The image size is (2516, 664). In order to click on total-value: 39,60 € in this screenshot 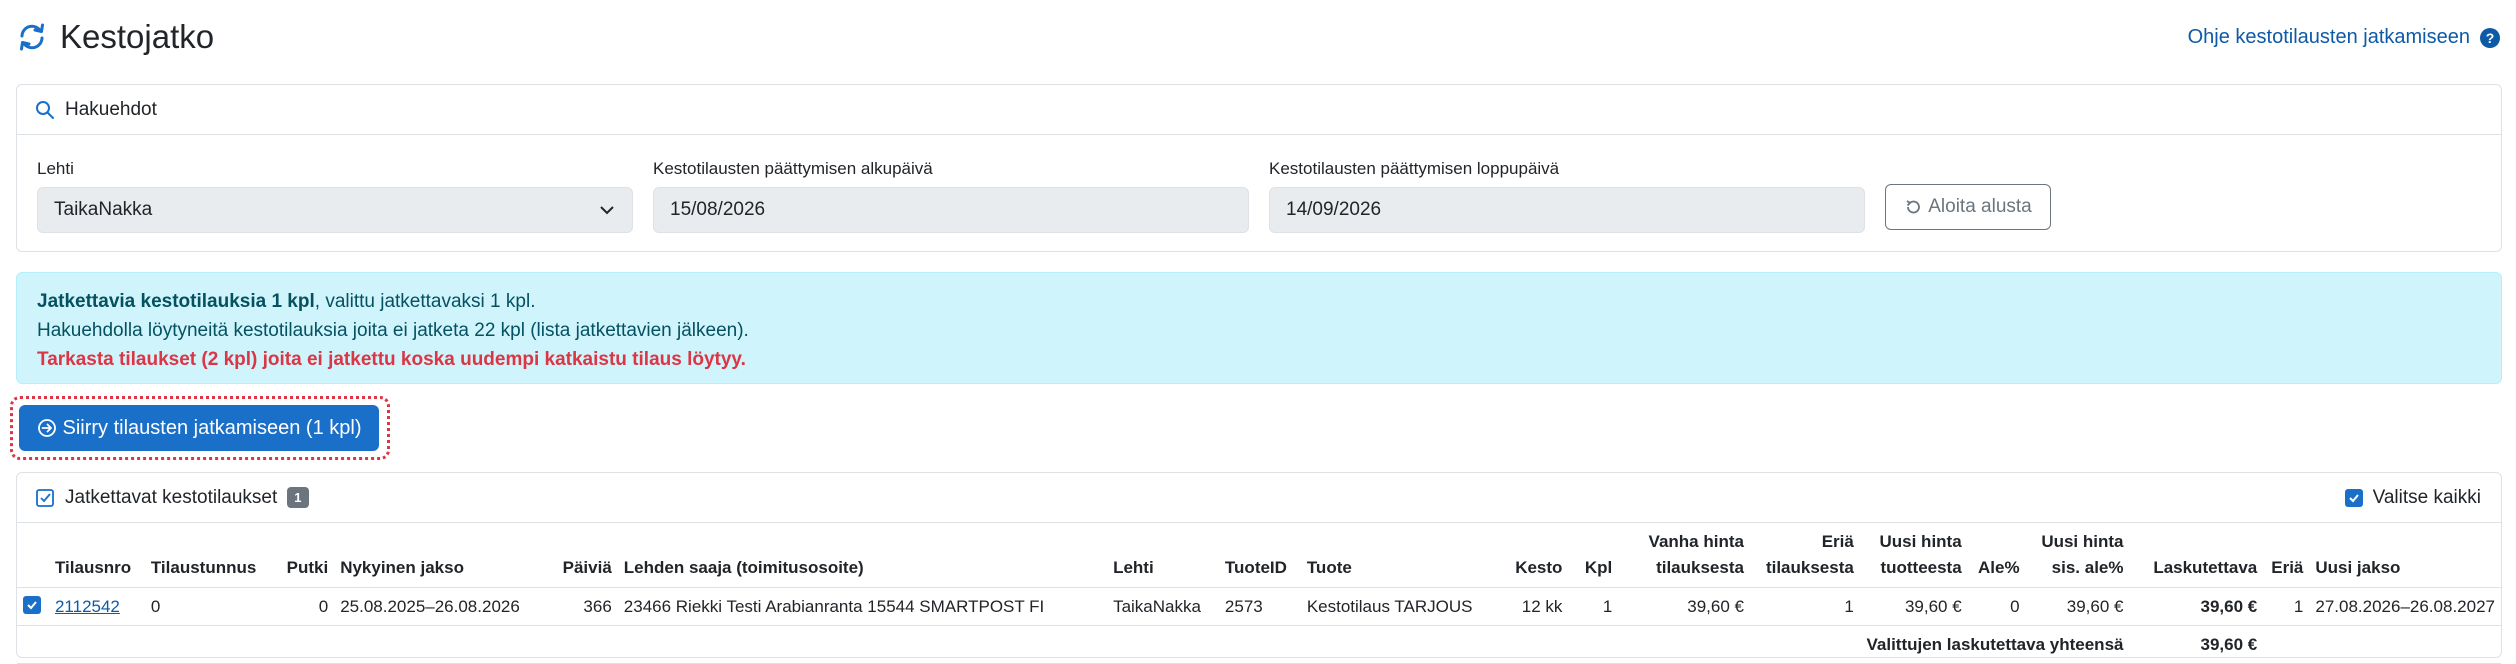, I will do `click(2196, 644)`.